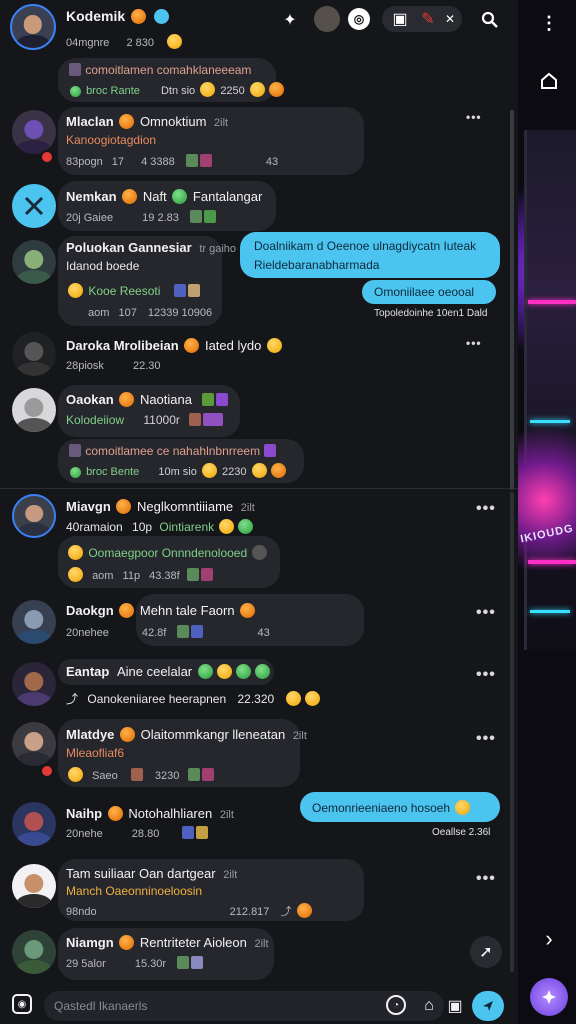 Image resolution: width=576 pixels, height=1024 pixels. What do you see at coordinates (549, 939) in the screenshot?
I see `next-arrow-icon: ›` at bounding box center [549, 939].